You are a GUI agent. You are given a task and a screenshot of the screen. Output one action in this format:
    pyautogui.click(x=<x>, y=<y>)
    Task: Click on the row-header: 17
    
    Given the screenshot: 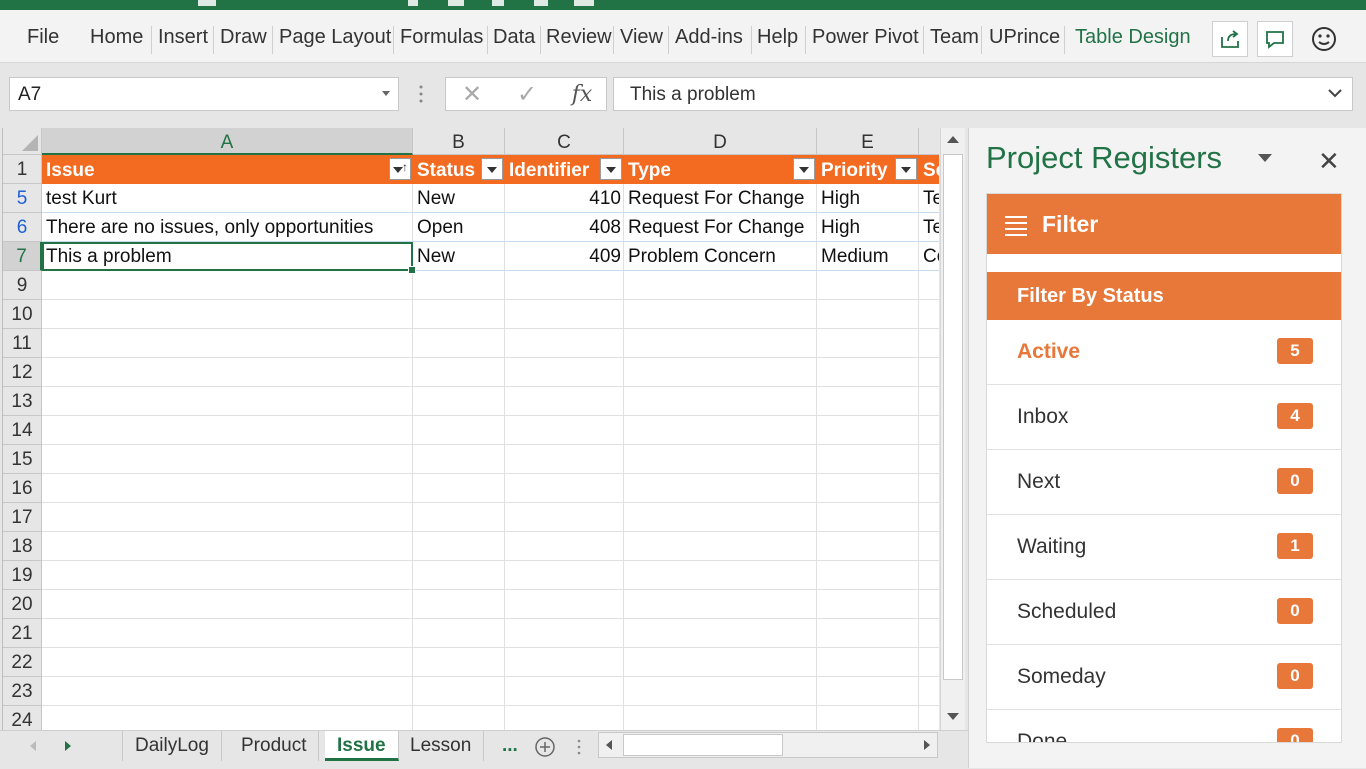 What is the action you would take?
    pyautogui.click(x=22, y=517)
    